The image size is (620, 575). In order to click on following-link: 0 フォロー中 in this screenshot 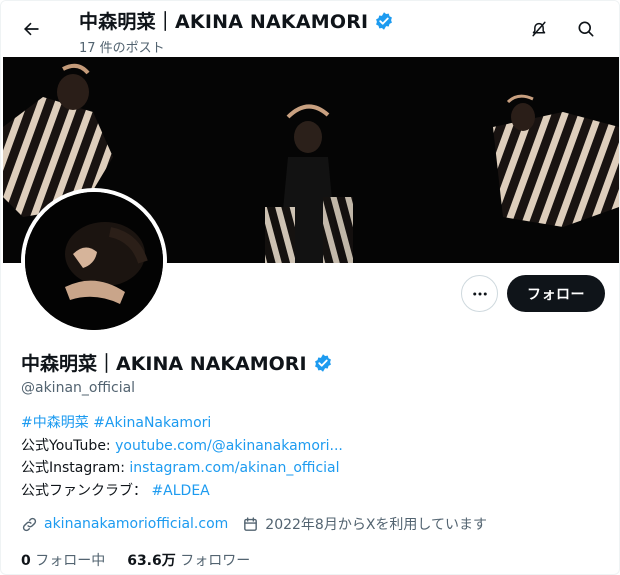, I will do `click(63, 560)`.